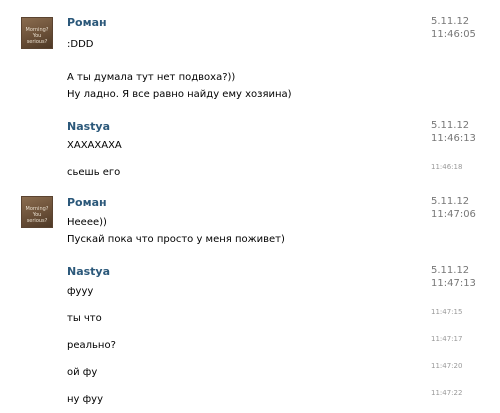 The width and height of the screenshot is (500, 413). Describe the element at coordinates (94, 172) in the screenshot. I see `message-text: сьешь его` at that location.